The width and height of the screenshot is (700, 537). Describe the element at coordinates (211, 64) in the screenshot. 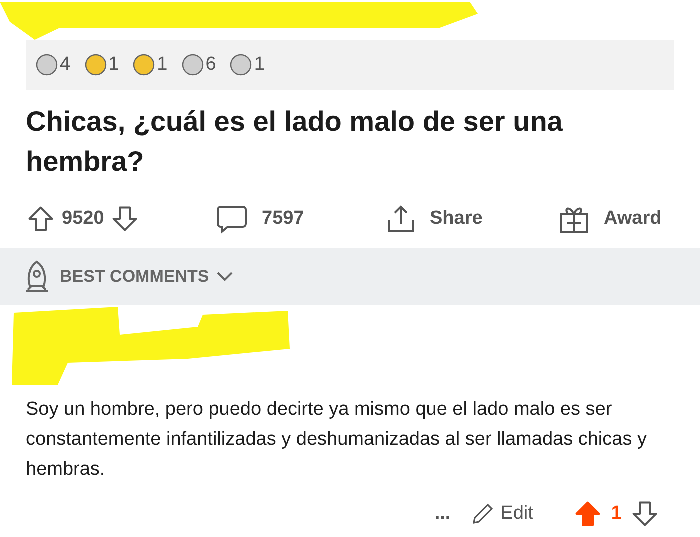

I see `award-count: 6` at that location.